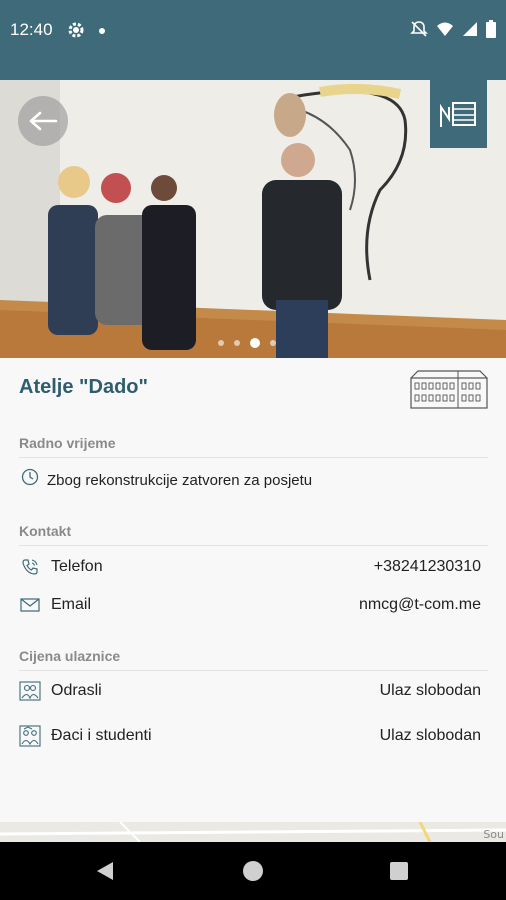 This screenshot has height=900, width=506. Describe the element at coordinates (83, 387) in the screenshot. I see `place-title: Atelje "Dado"` at that location.